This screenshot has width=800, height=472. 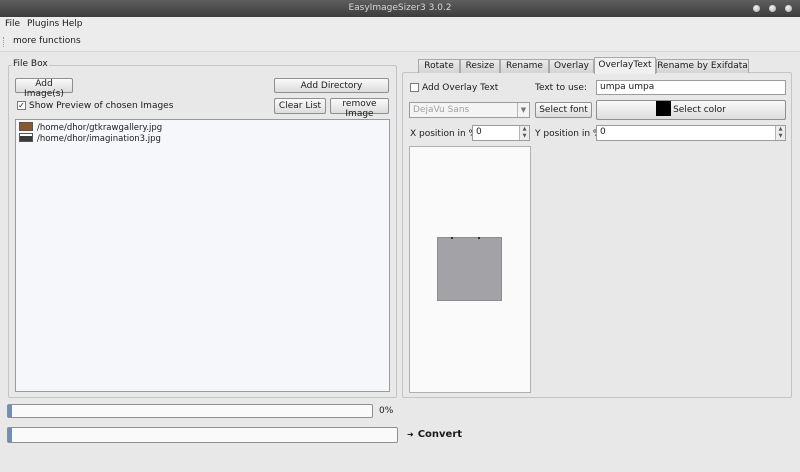 I want to click on y-position-spinbox: 0 ▲ ▼, so click(x=691, y=133).